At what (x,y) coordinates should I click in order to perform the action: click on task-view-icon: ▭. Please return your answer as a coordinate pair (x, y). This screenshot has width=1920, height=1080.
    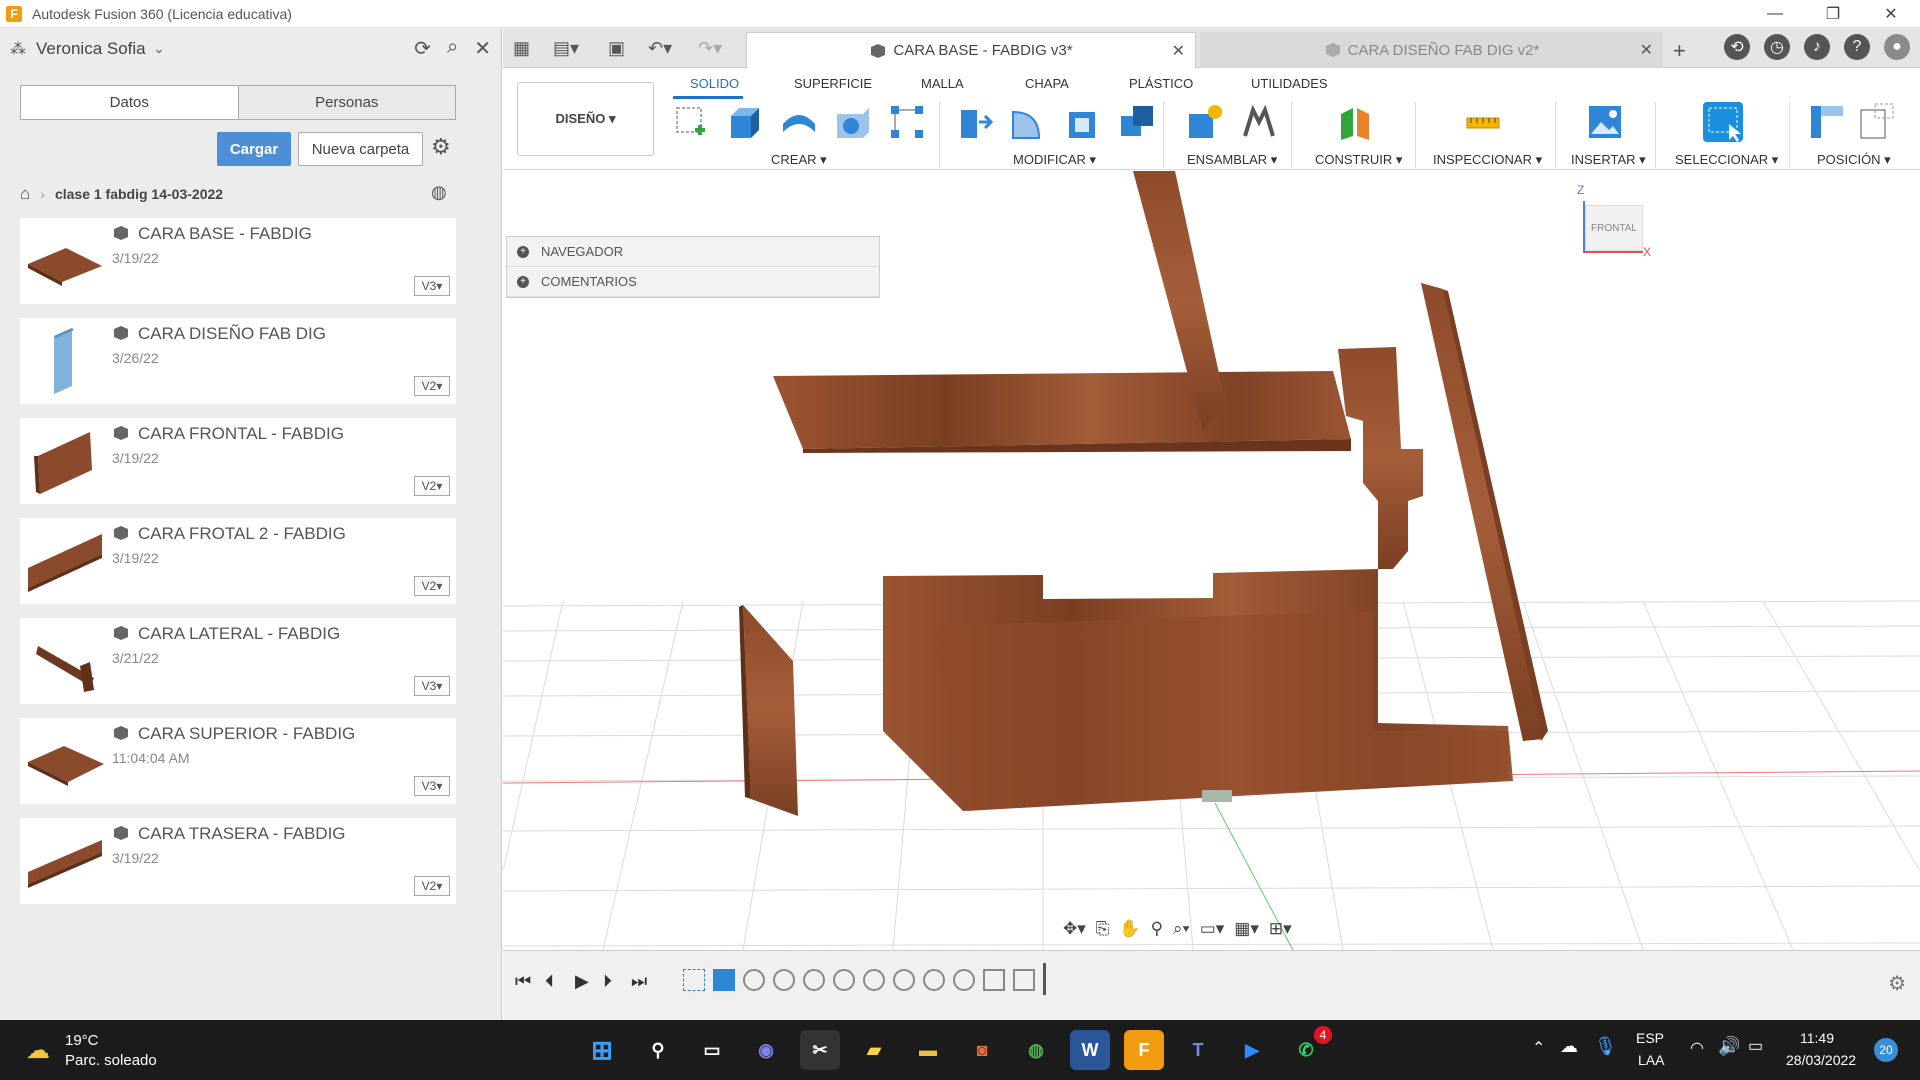
    Looking at the image, I should click on (712, 1050).